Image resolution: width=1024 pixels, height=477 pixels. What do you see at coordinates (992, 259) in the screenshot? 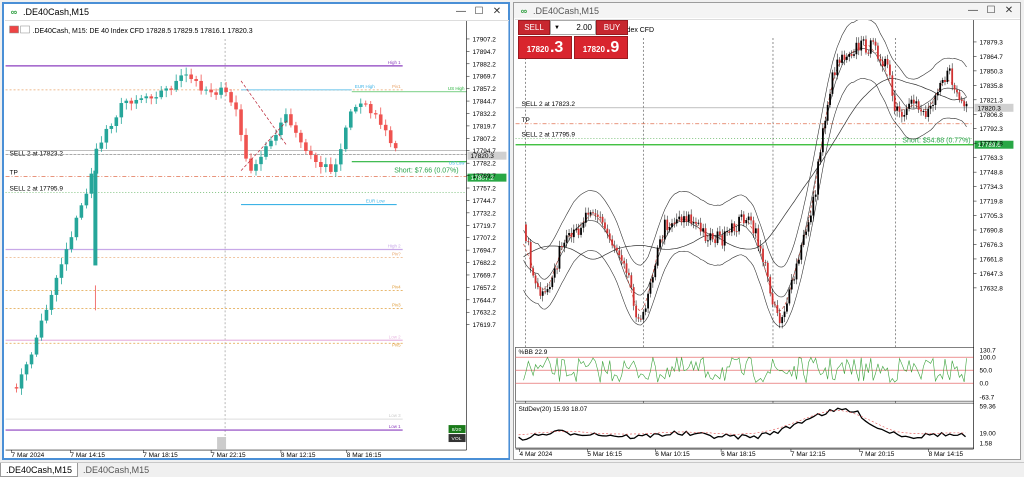
I see `price-tick-label: 17661.8` at bounding box center [992, 259].